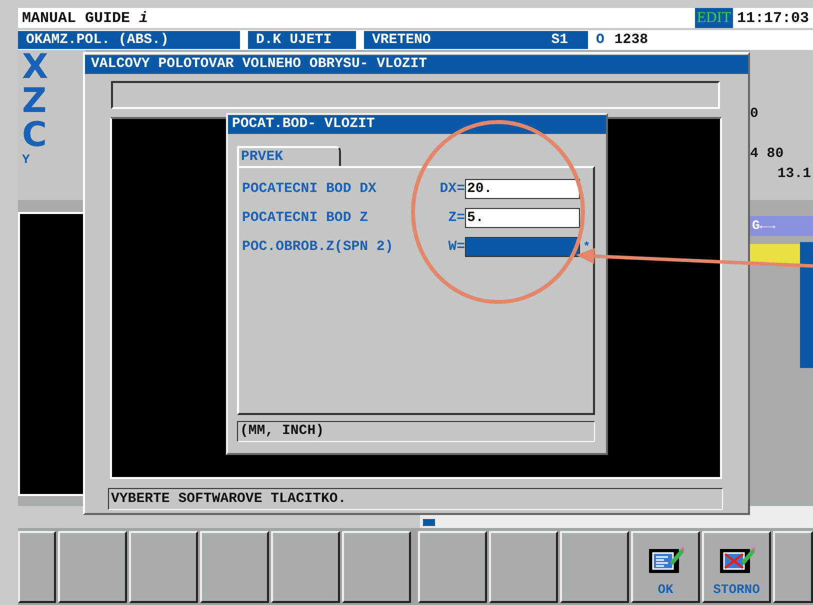  Describe the element at coordinates (736, 560) in the screenshot. I see `document-cross-icon` at that location.